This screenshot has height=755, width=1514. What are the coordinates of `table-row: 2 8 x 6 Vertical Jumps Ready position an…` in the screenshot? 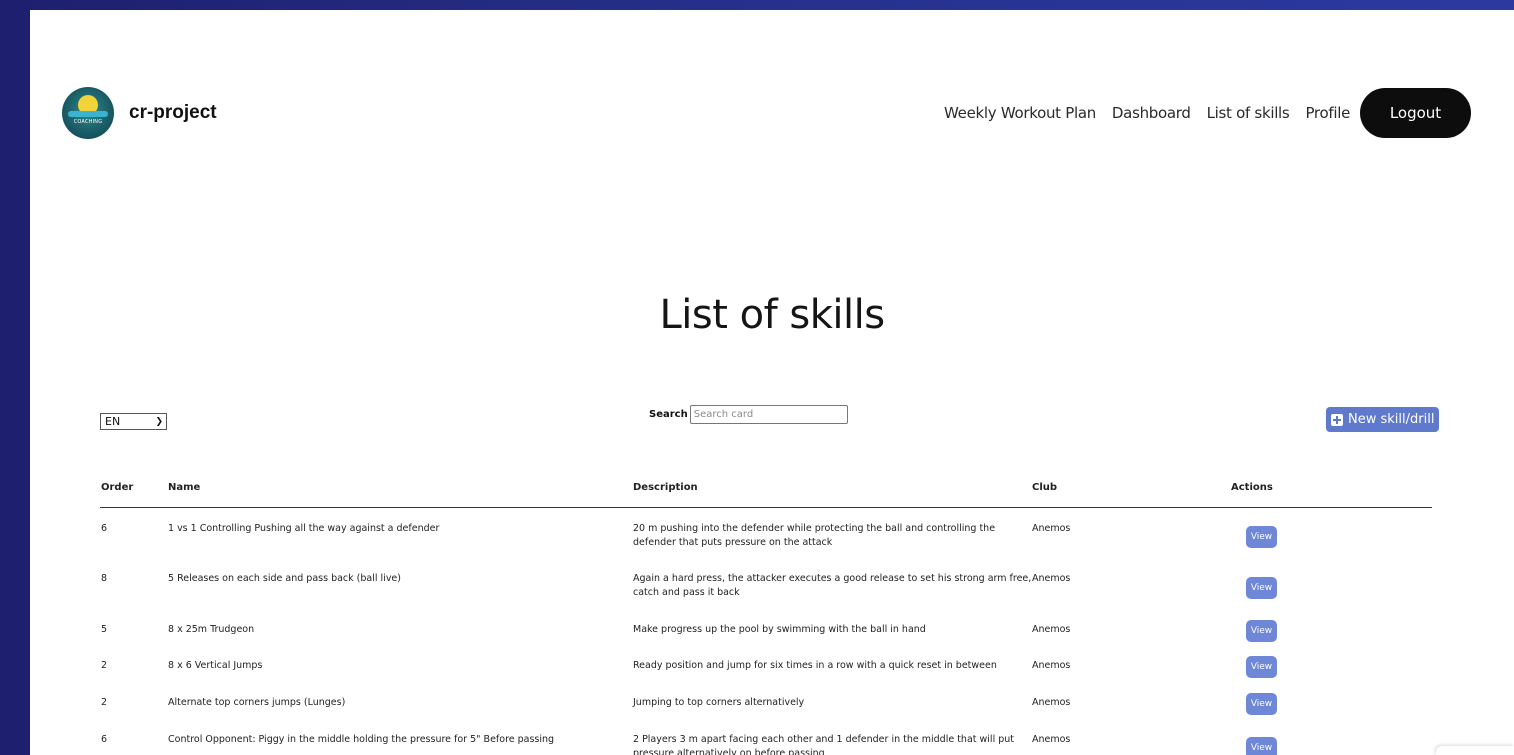 It's located at (766, 663).